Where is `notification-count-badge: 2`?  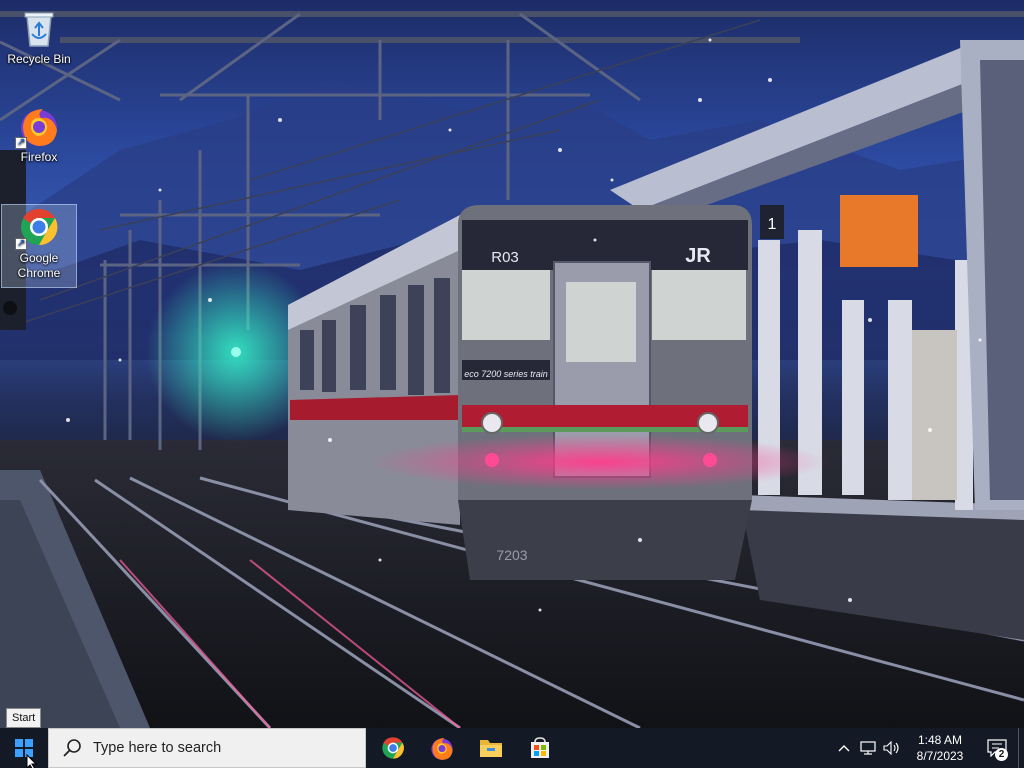 notification-count-badge: 2 is located at coordinates (1001, 754).